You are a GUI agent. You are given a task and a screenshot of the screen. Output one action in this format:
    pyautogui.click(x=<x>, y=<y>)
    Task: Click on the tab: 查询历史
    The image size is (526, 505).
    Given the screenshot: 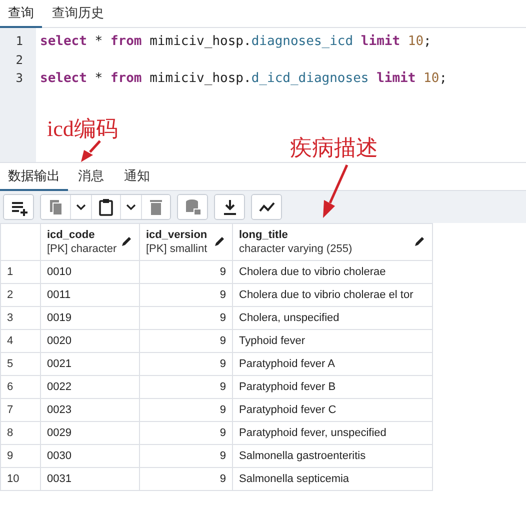 What is the action you would take?
    pyautogui.click(x=78, y=14)
    